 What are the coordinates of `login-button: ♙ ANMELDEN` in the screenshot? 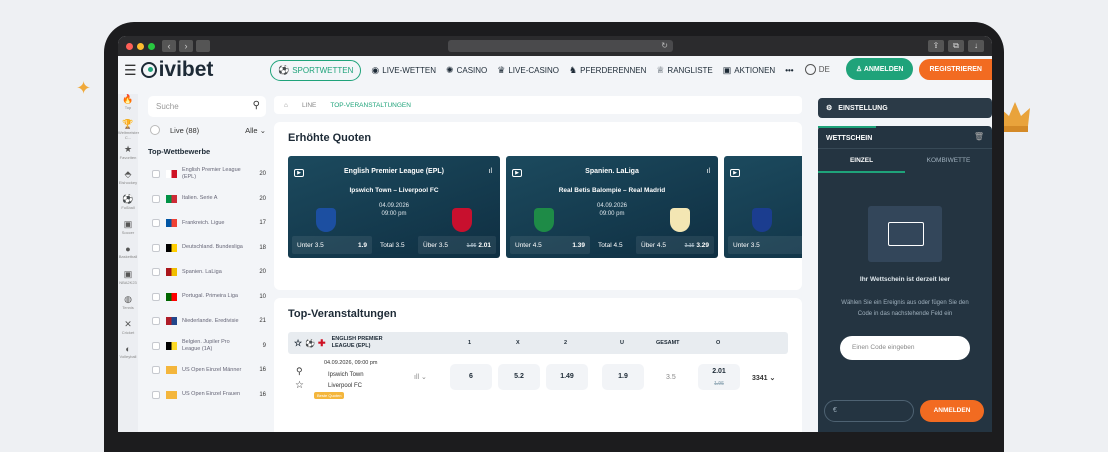 It's located at (879, 69).